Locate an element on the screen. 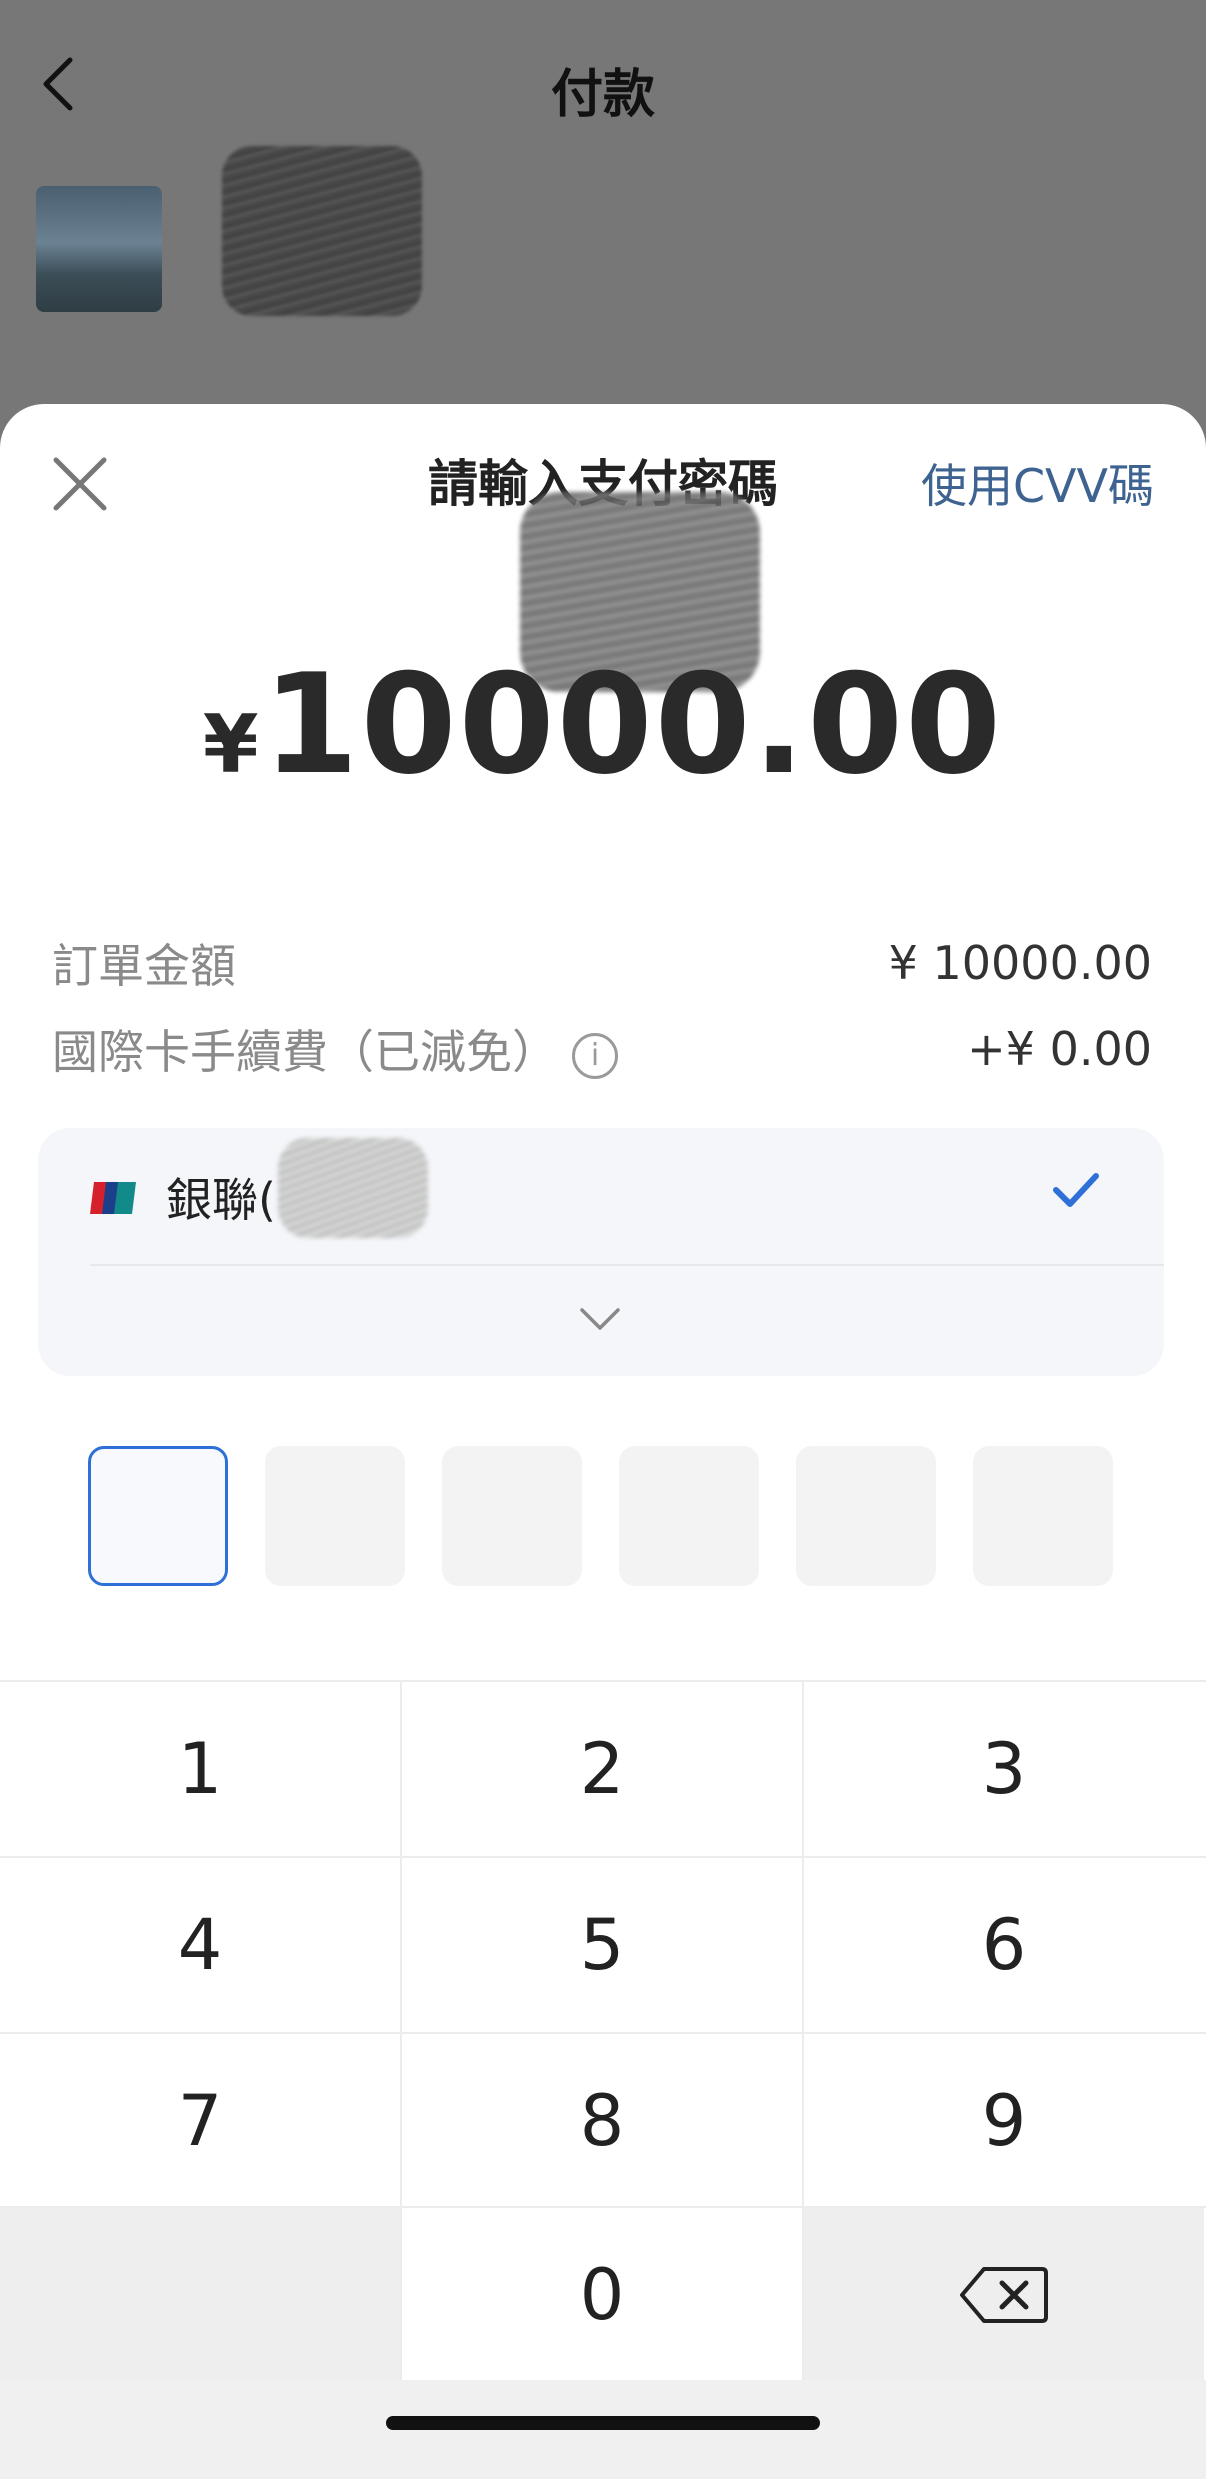 The height and width of the screenshot is (2479, 1206). key-1: 1 is located at coordinates (200, 1769).